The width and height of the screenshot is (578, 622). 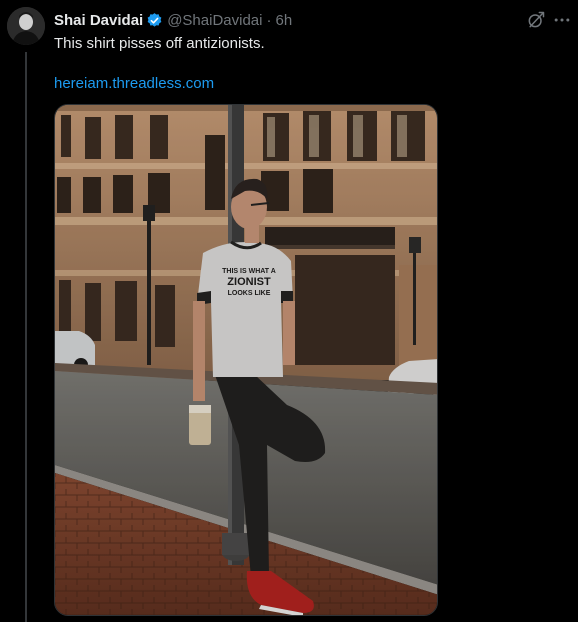 What do you see at coordinates (562, 20) in the screenshot?
I see `more-icon` at bounding box center [562, 20].